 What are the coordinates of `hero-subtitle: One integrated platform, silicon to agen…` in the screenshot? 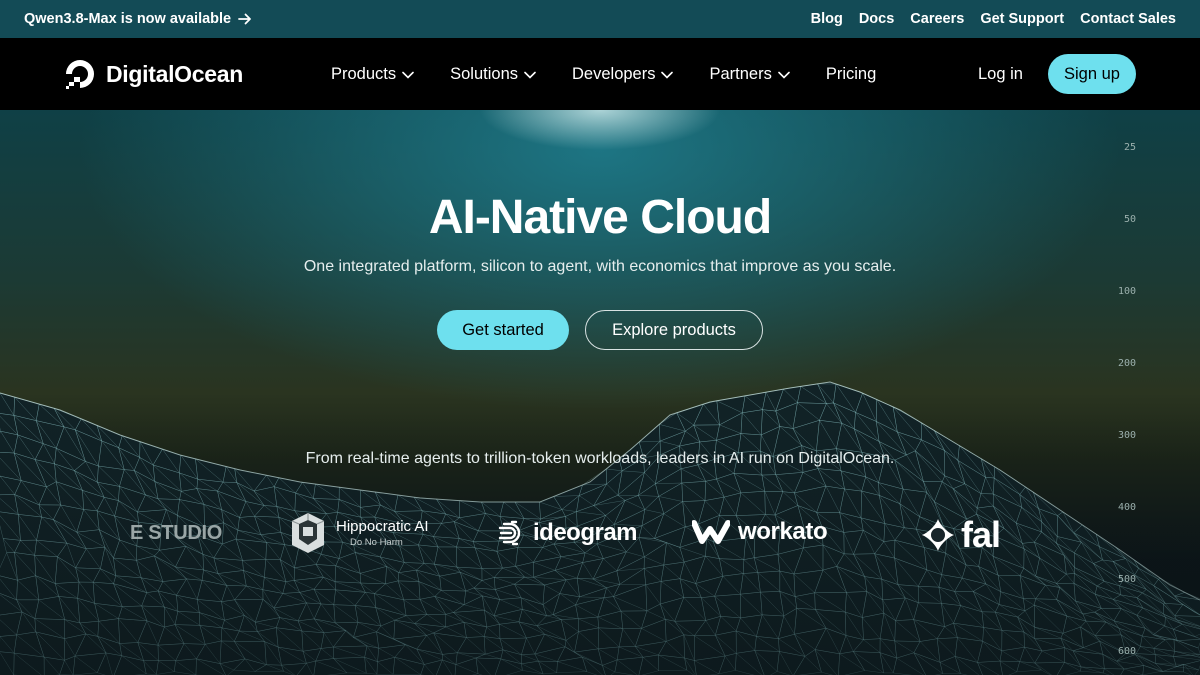 It's located at (600, 266).